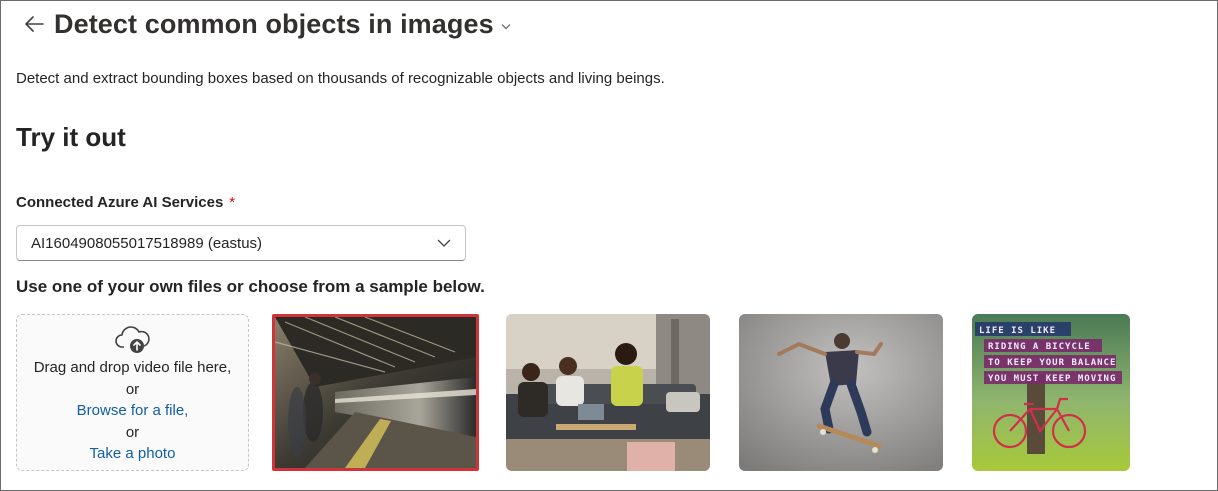 The width and height of the screenshot is (1218, 491). What do you see at coordinates (120, 202) in the screenshot?
I see `service-label-text: Connected Azure AI Services` at bounding box center [120, 202].